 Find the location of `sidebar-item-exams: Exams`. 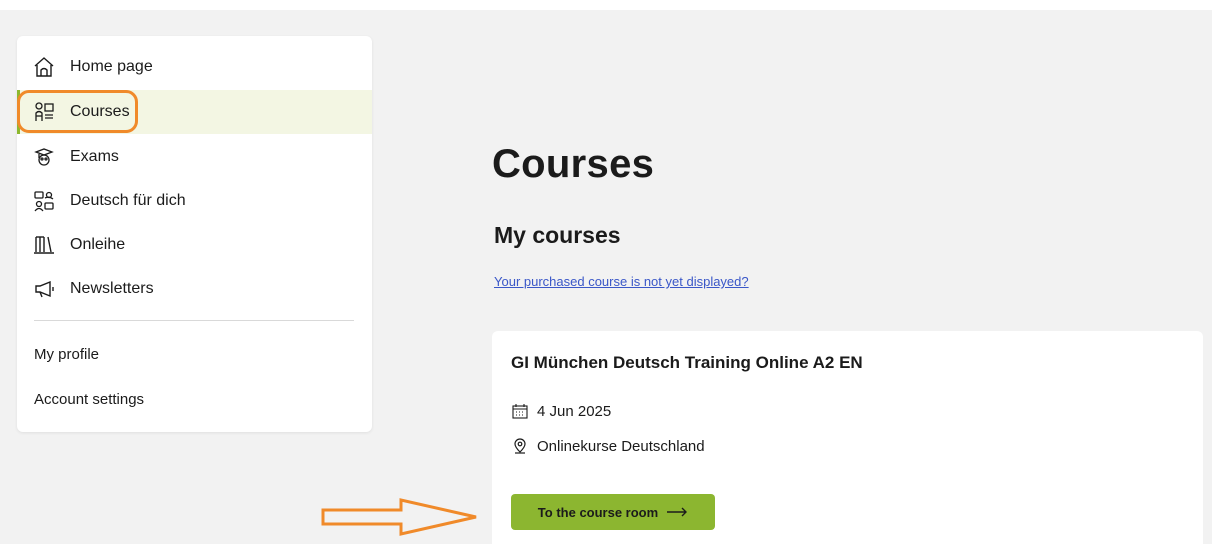

sidebar-item-exams: Exams is located at coordinates (194, 157).